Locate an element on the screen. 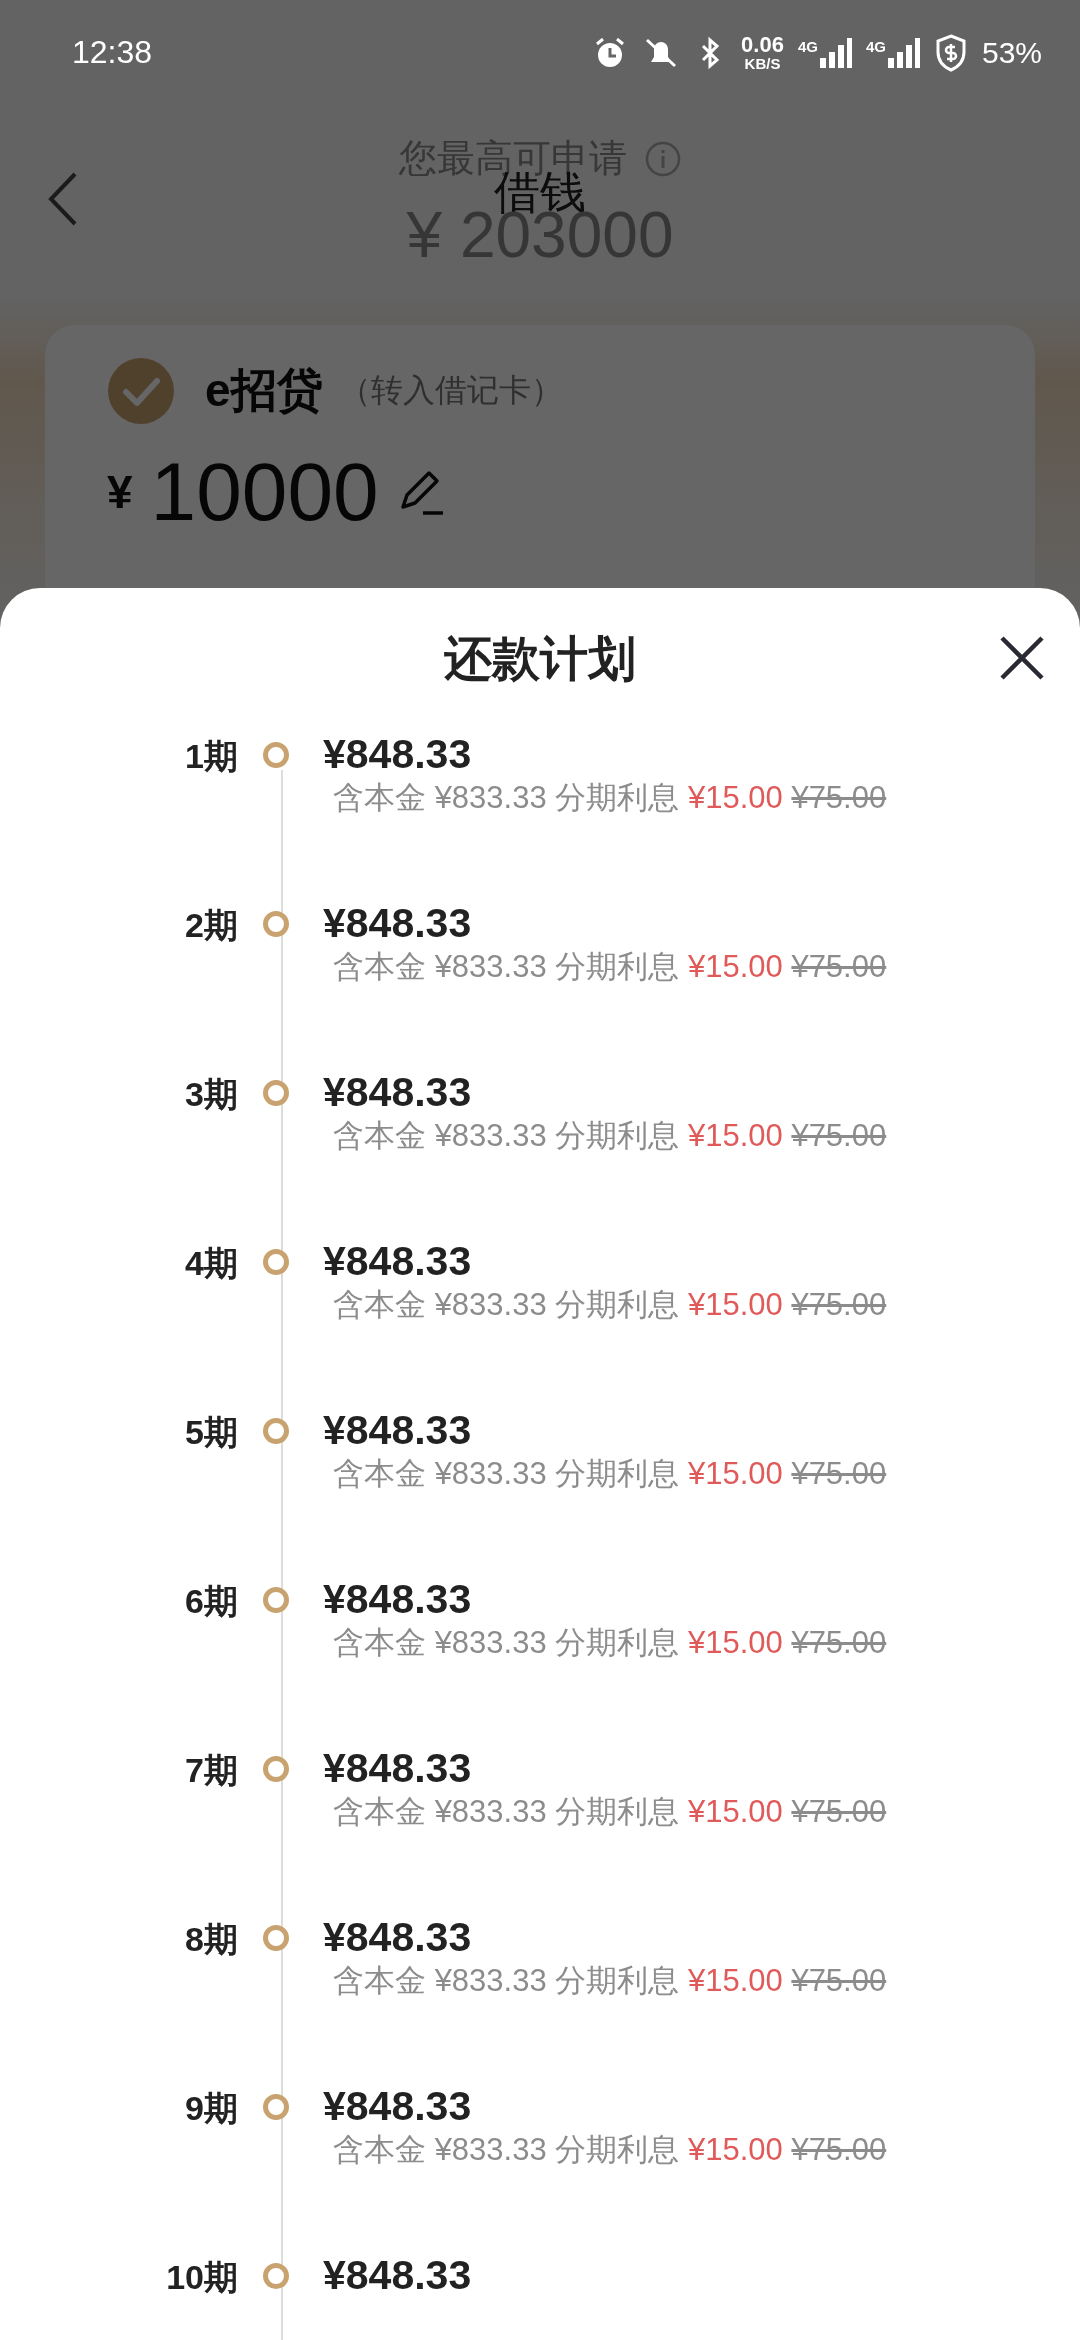  period-label: 2期 is located at coordinates (211, 925).